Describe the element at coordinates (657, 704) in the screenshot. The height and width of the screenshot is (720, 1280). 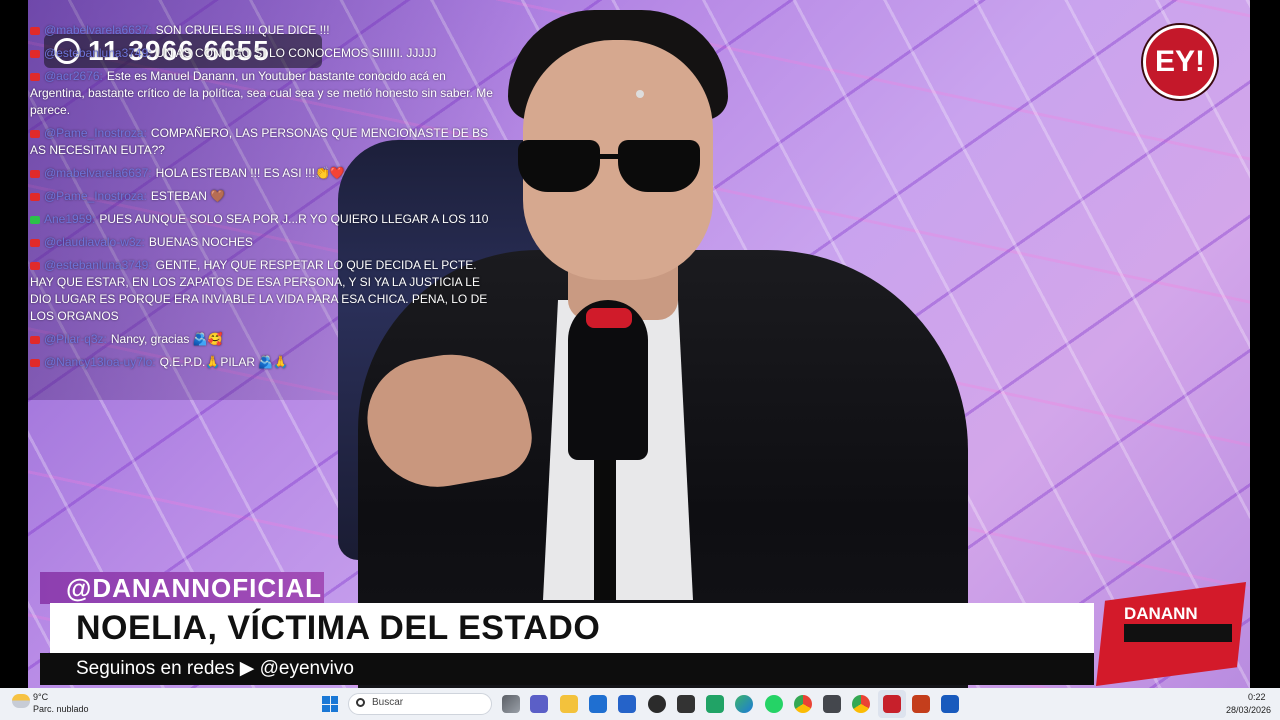
I see `chatgpt-icon` at that location.